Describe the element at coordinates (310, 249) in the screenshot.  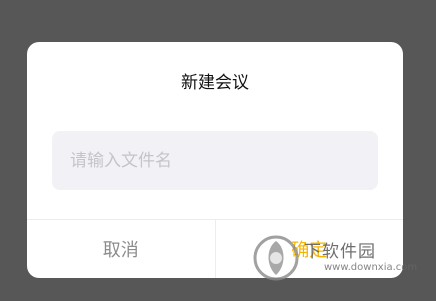
I see `confirm-button: 确定` at that location.